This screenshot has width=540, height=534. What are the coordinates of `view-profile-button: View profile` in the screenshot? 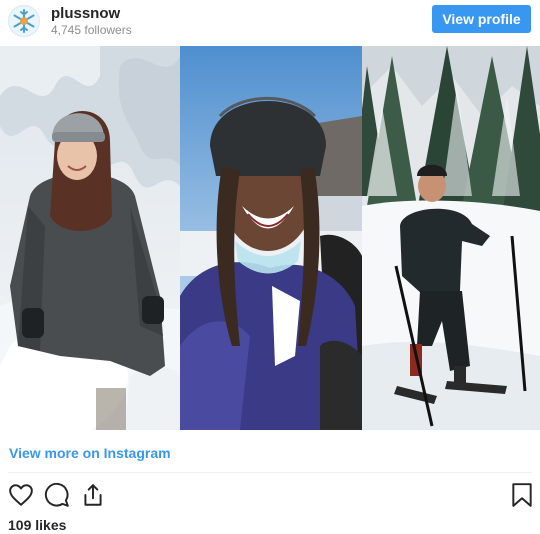 It's located at (481, 19).